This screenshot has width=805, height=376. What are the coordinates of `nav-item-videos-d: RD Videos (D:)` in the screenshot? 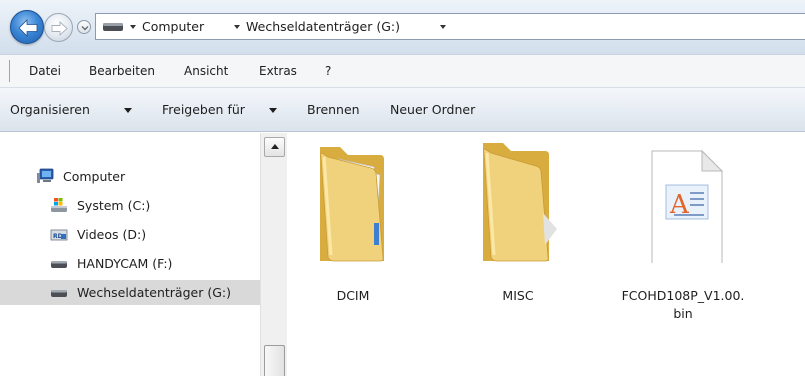 It's located at (130, 234).